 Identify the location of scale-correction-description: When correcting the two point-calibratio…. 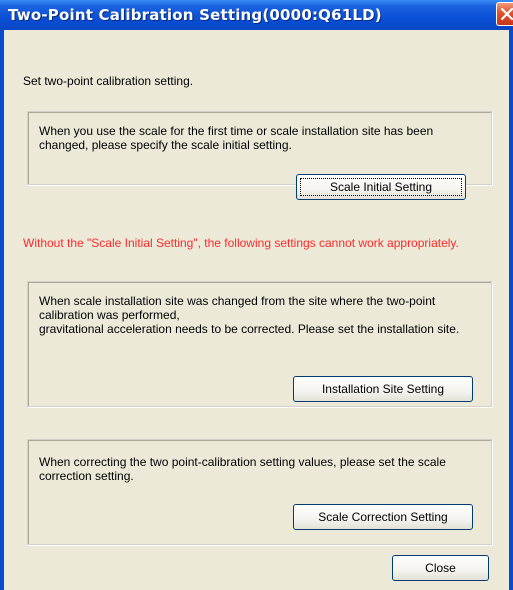
(242, 469).